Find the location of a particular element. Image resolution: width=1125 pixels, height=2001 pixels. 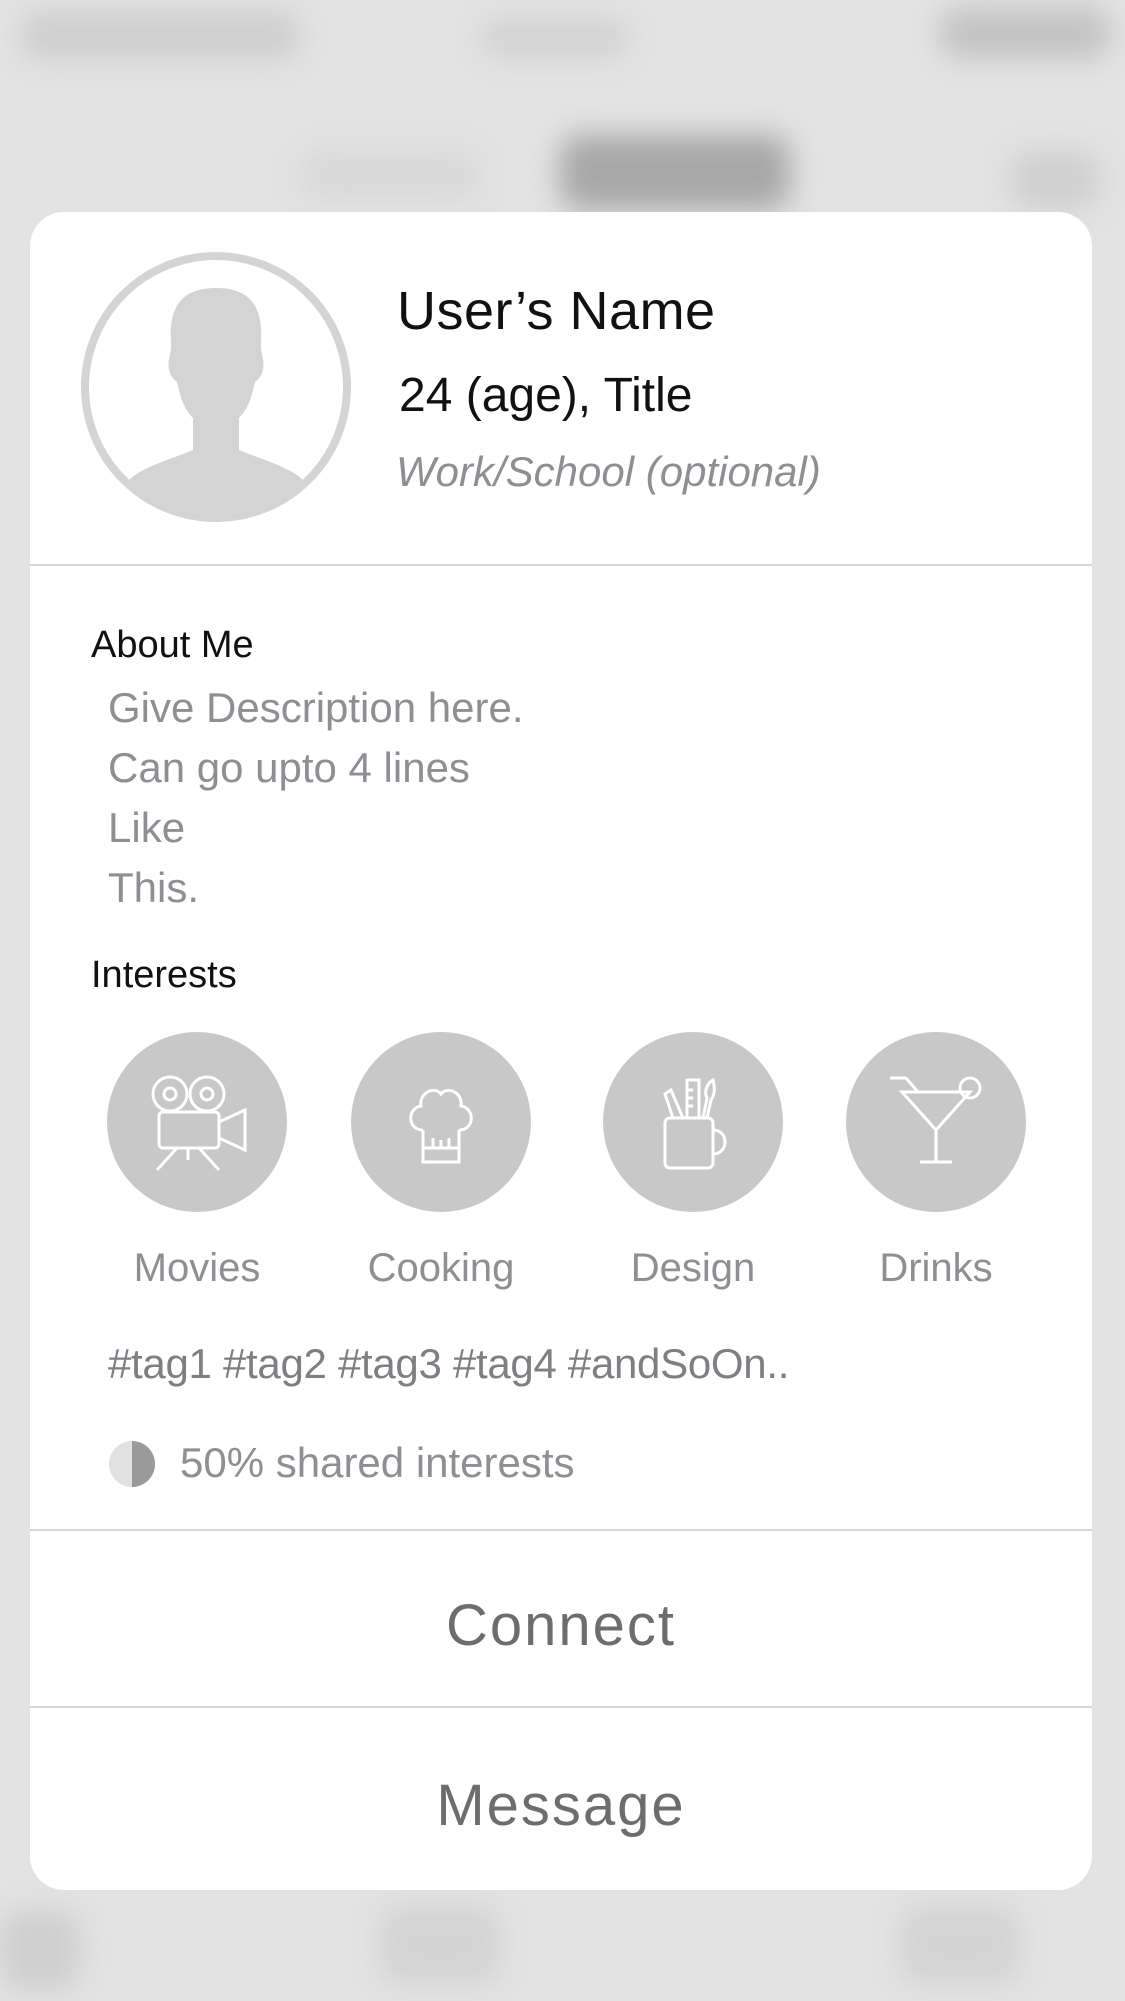

interest-design: Design is located at coordinates (693, 1161).